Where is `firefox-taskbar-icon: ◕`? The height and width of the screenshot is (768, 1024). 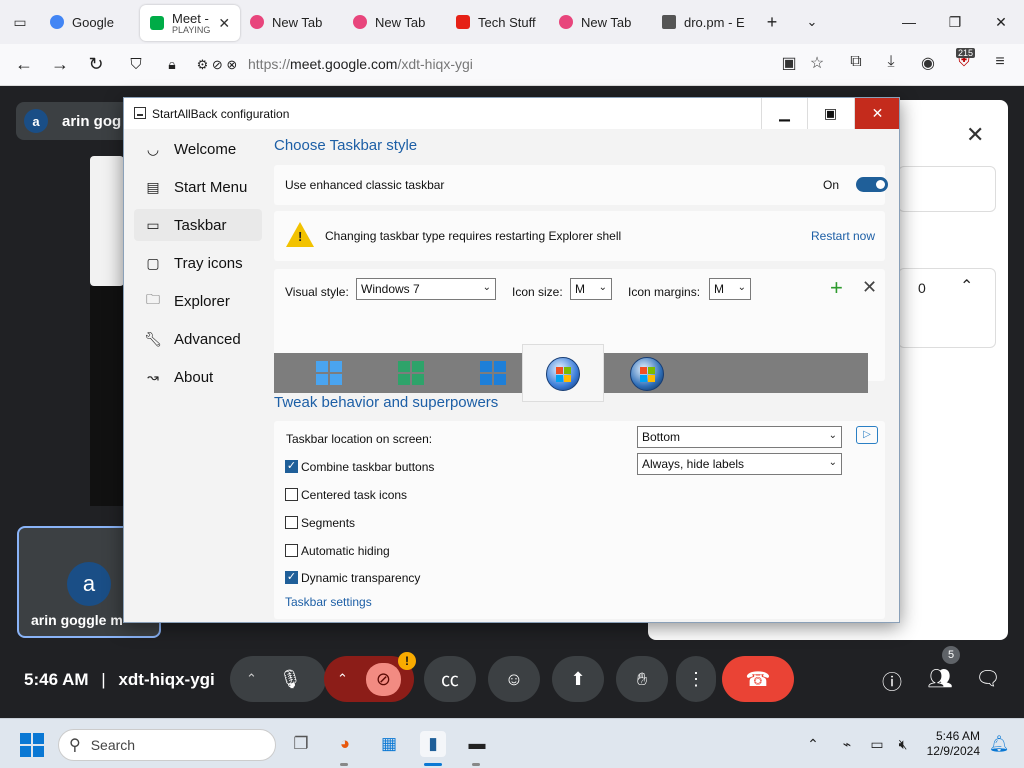 firefox-taskbar-icon: ◕ is located at coordinates (345, 744).